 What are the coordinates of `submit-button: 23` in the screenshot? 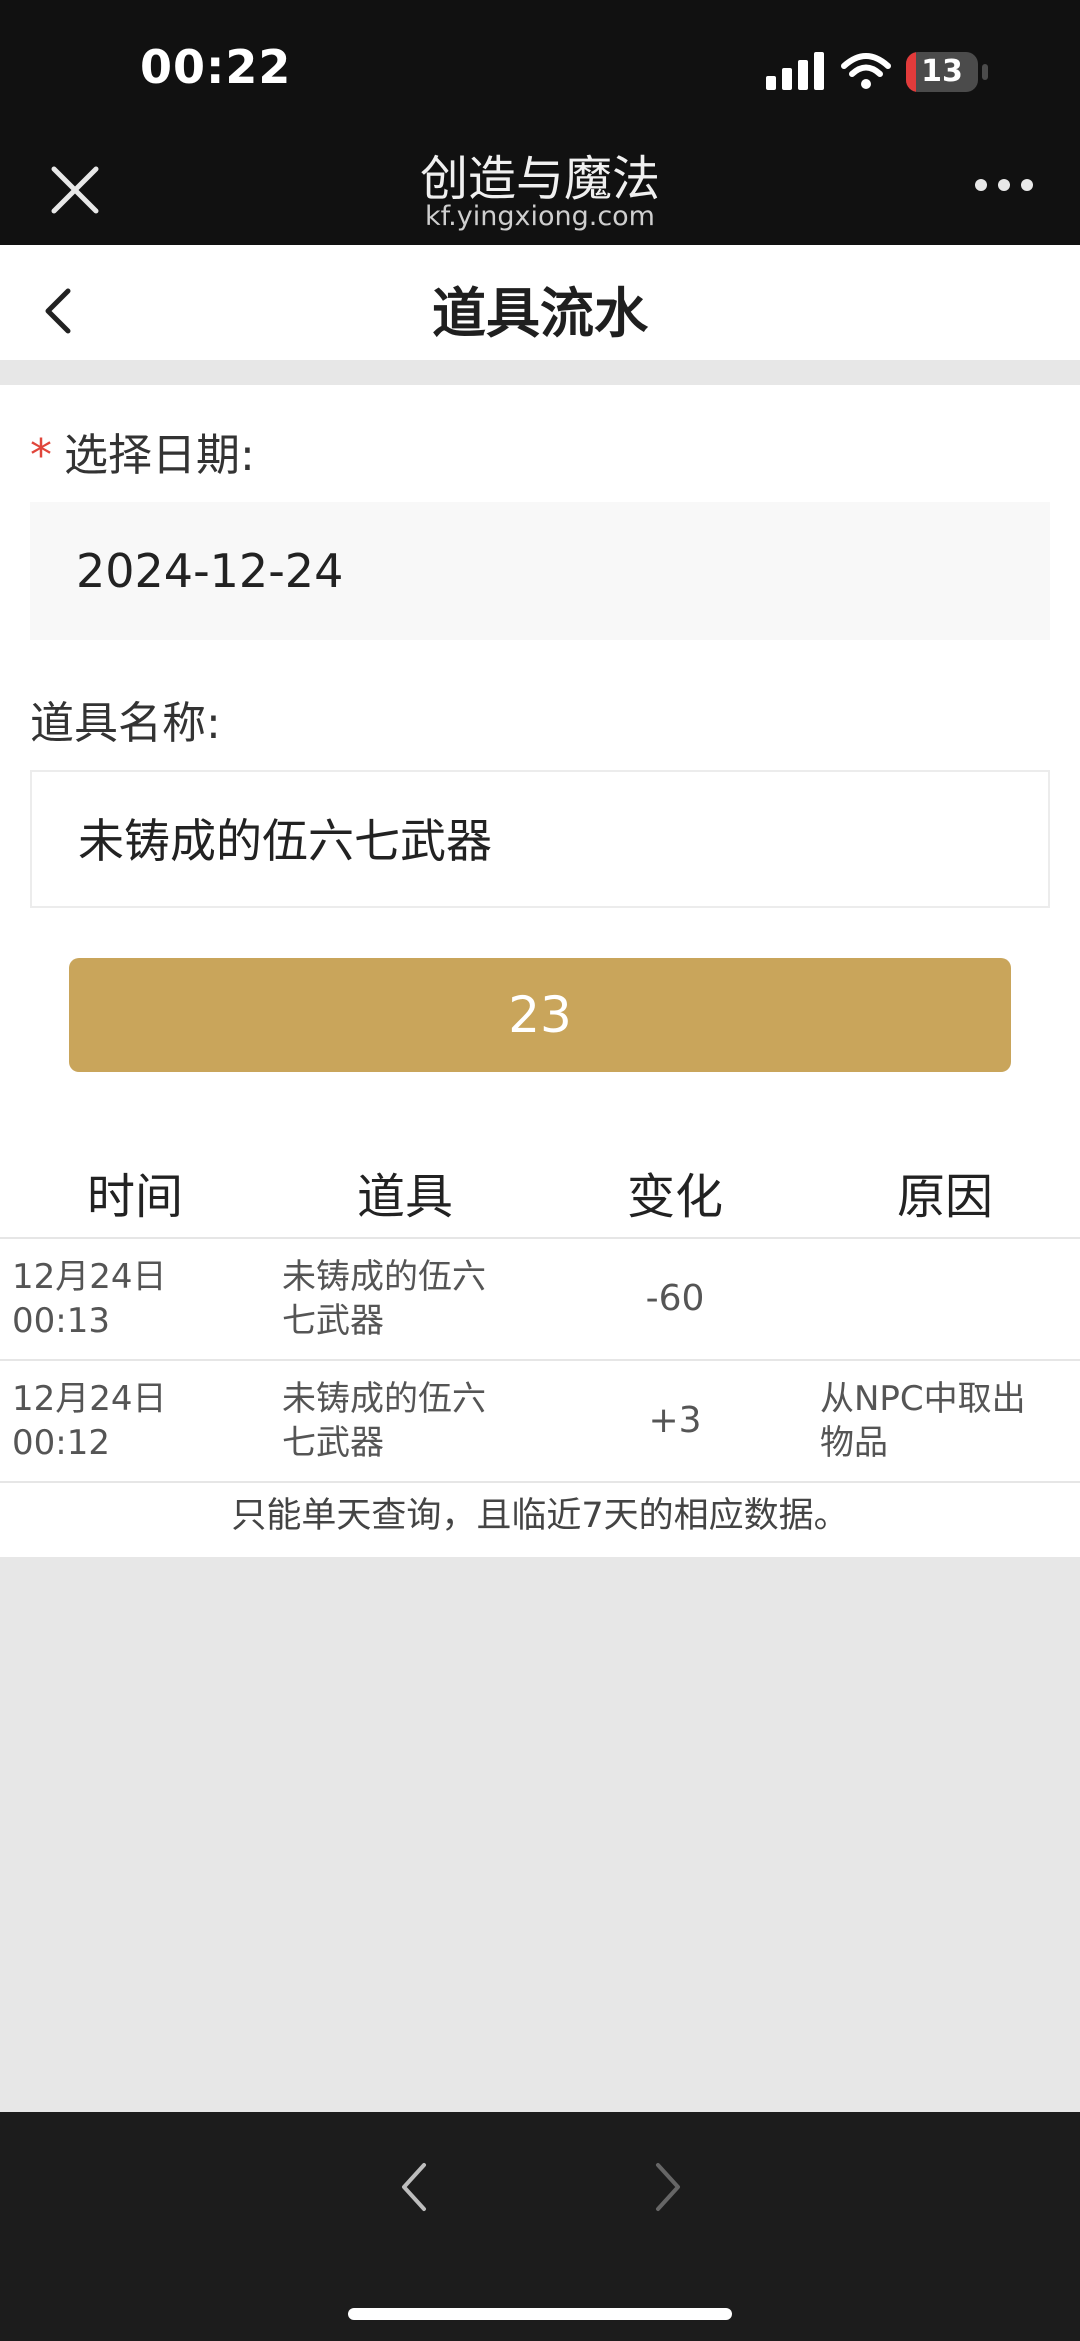 It's located at (540, 1015).